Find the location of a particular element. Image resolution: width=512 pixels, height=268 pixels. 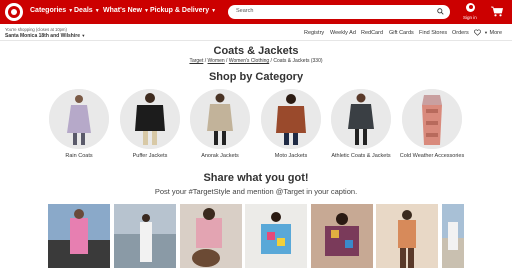

nav-categories: Categories ▼ is located at coordinates (51, 10).